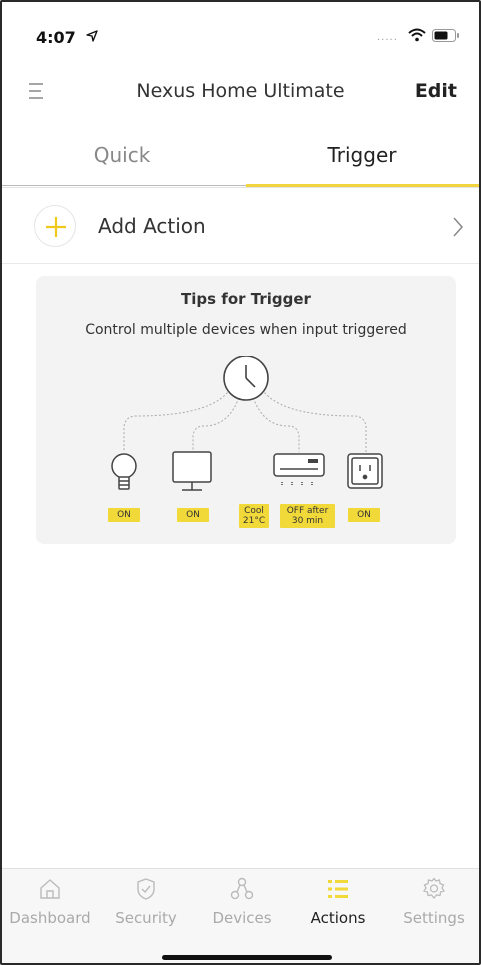 This screenshot has height=965, width=481. I want to click on add-action-button, so click(55, 226).